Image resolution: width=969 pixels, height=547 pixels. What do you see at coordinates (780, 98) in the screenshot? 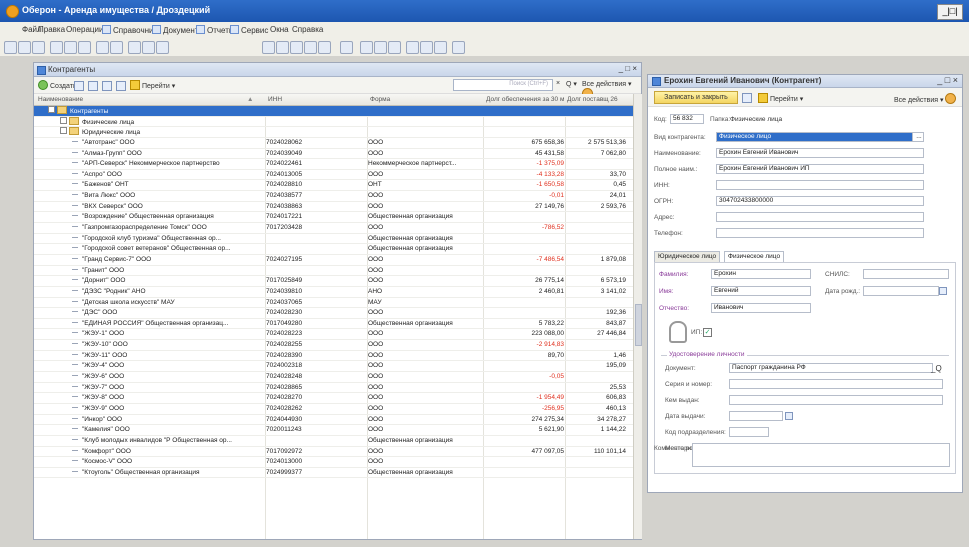
I see `card-goto-button: Перейти ▾` at bounding box center [780, 98].